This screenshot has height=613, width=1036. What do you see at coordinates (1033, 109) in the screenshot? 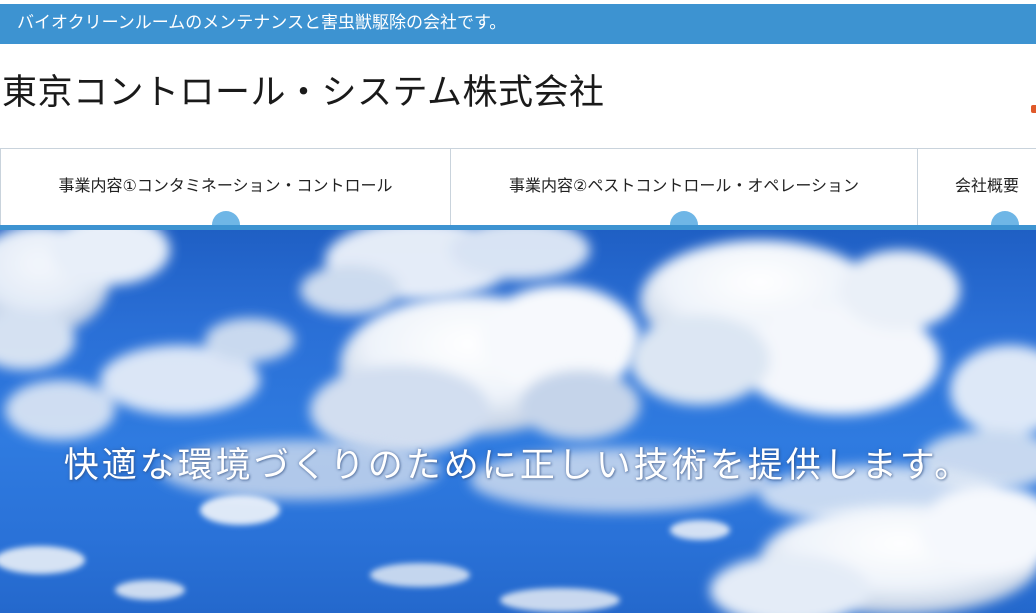
I see `header-decoration` at bounding box center [1033, 109].